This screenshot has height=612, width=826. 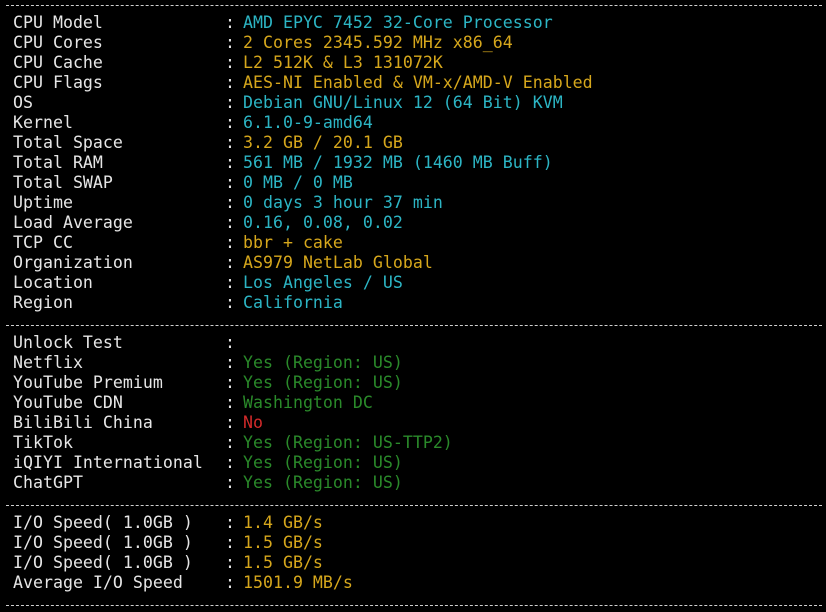 I want to click on unlock-test-label: ChatGPT, so click(x=48, y=482).